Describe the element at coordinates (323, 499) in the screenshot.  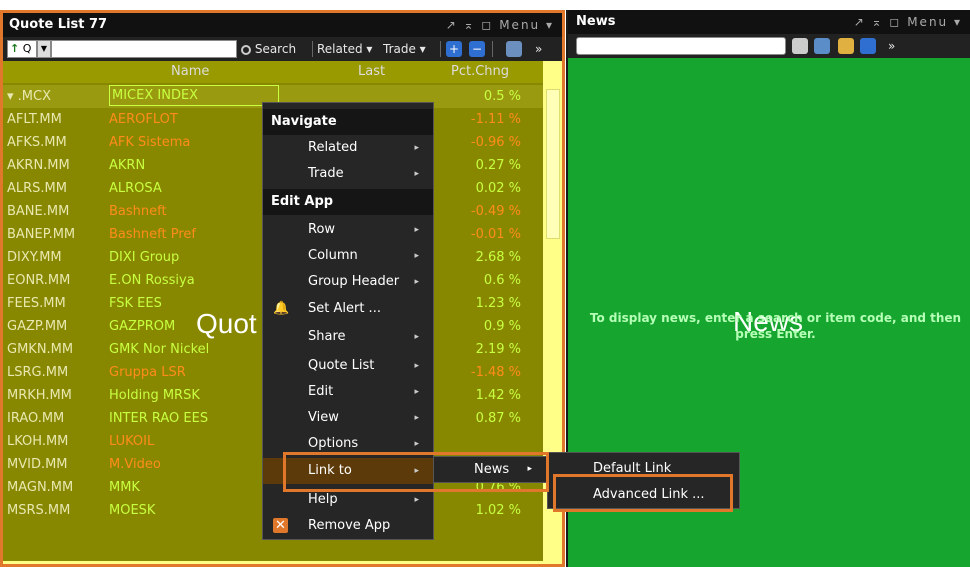
I see `menu-item-label: Help` at that location.